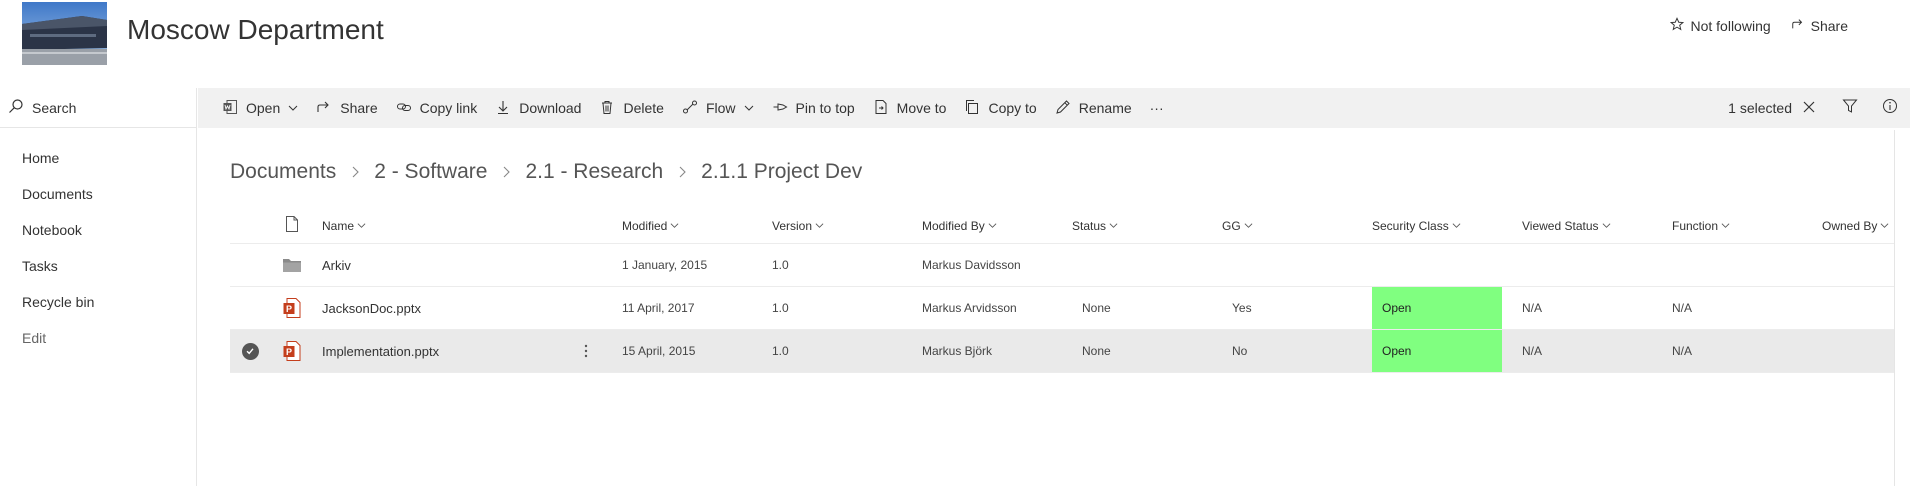 Image resolution: width=1910 pixels, height=486 pixels. Describe the element at coordinates (538, 108) in the screenshot. I see `download-button: Download` at that location.